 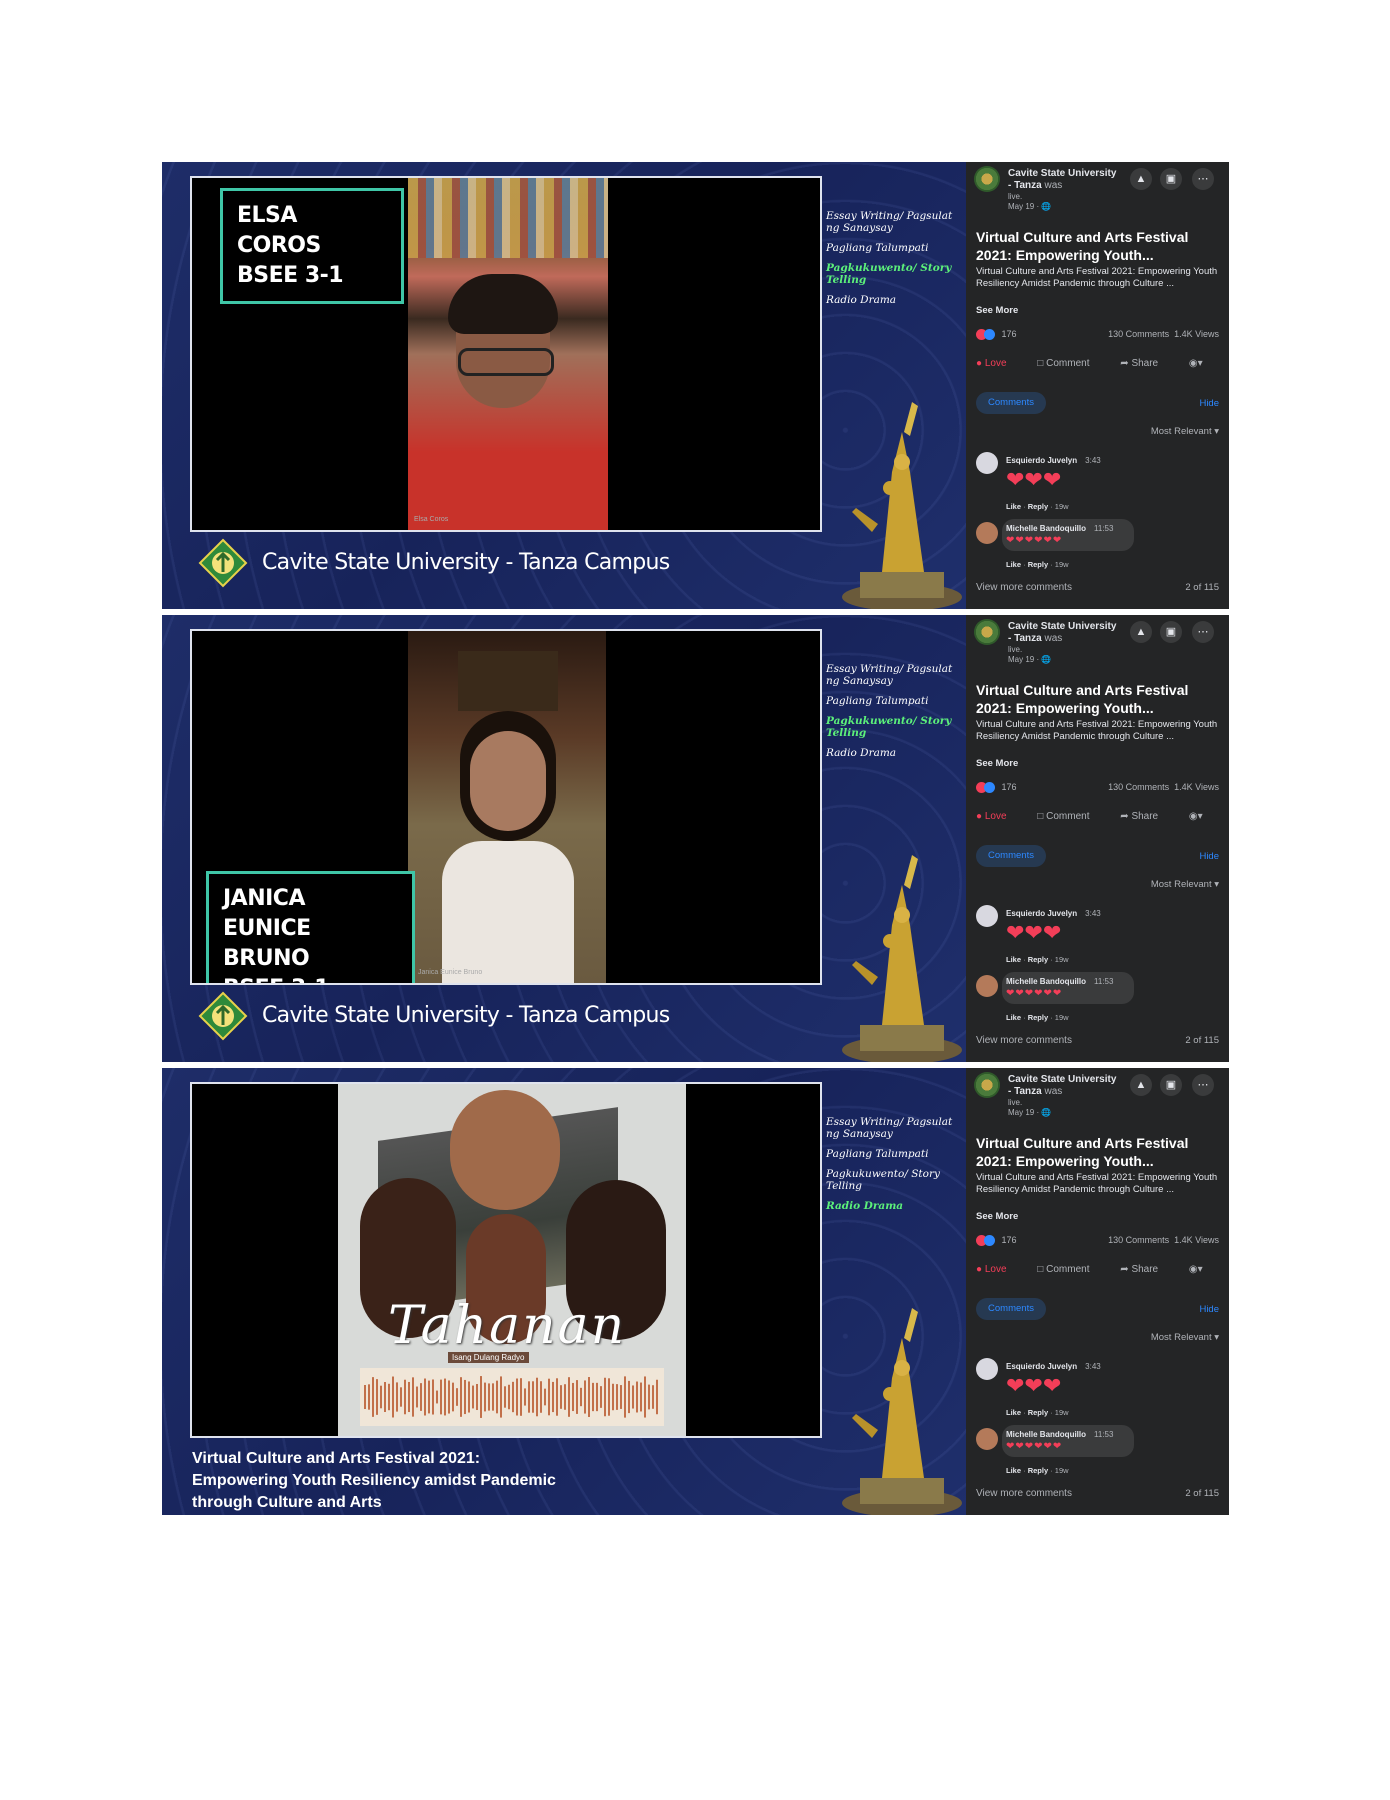 What do you see at coordinates (466, 562) in the screenshot?
I see `campus-title: Cavite State University - Tanza Campus` at bounding box center [466, 562].